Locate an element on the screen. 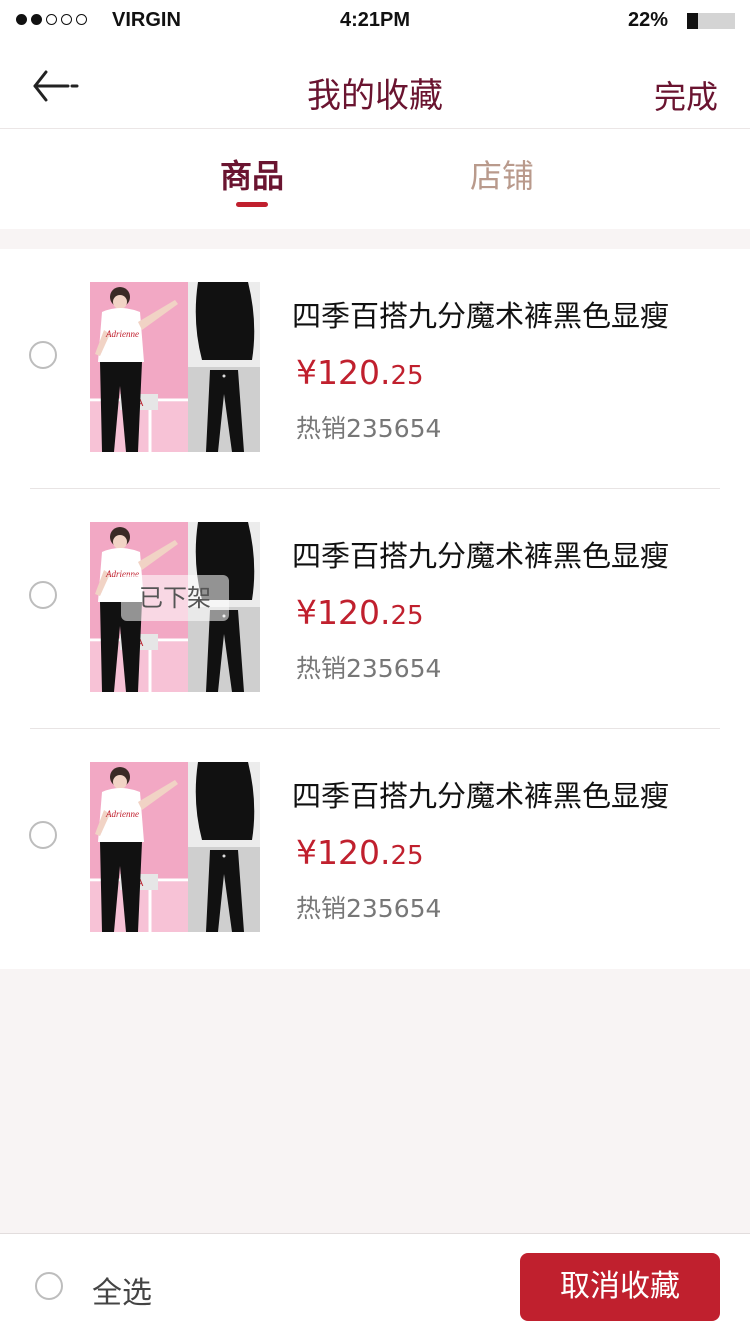 The height and width of the screenshot is (1334, 750). cancel-favorite-button: 取消收藏 is located at coordinates (620, 1287).